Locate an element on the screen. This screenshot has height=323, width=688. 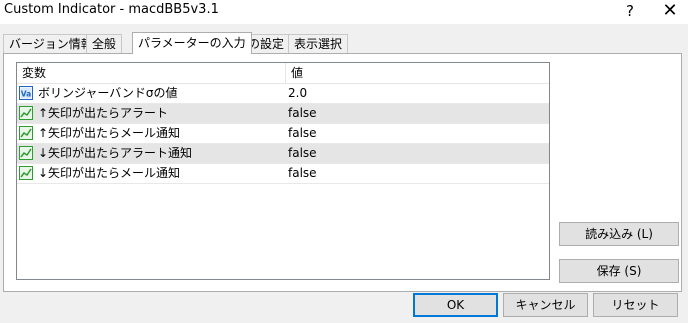
load-button: 読み込み (L) is located at coordinates (619, 234).